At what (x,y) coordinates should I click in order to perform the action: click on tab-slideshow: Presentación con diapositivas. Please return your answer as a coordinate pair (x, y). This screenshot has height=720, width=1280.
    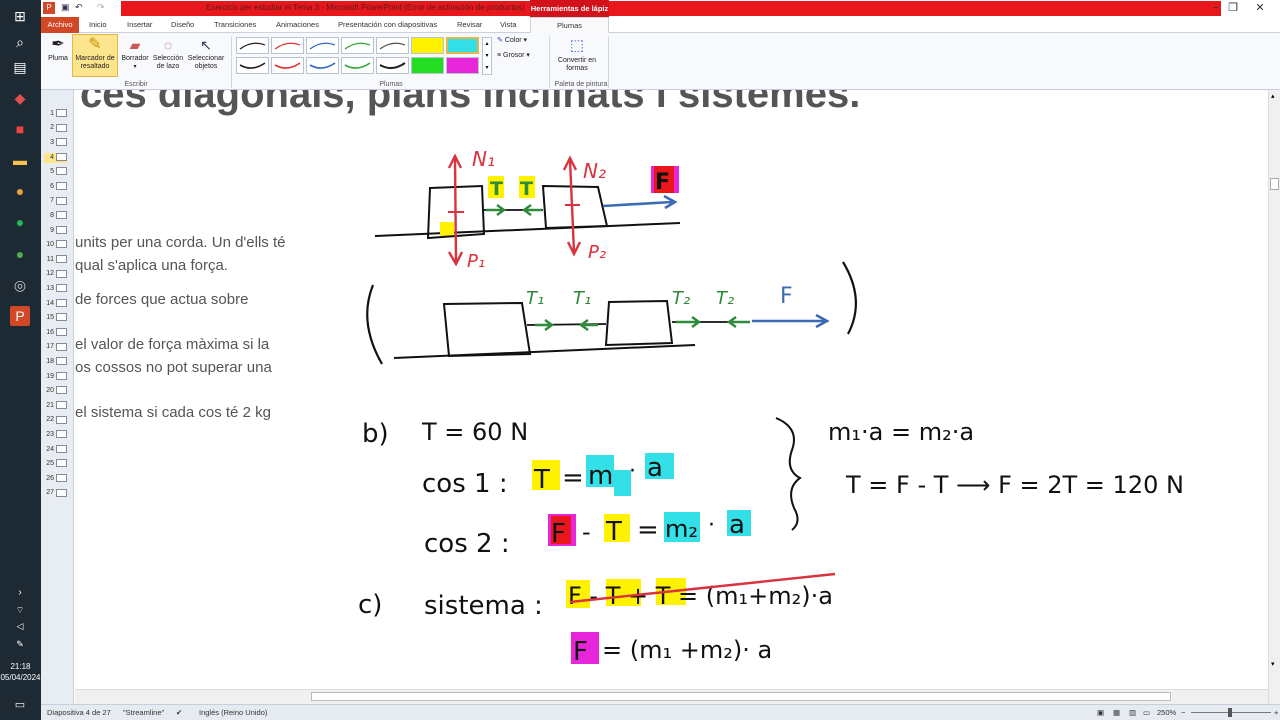
    Looking at the image, I should click on (387, 25).